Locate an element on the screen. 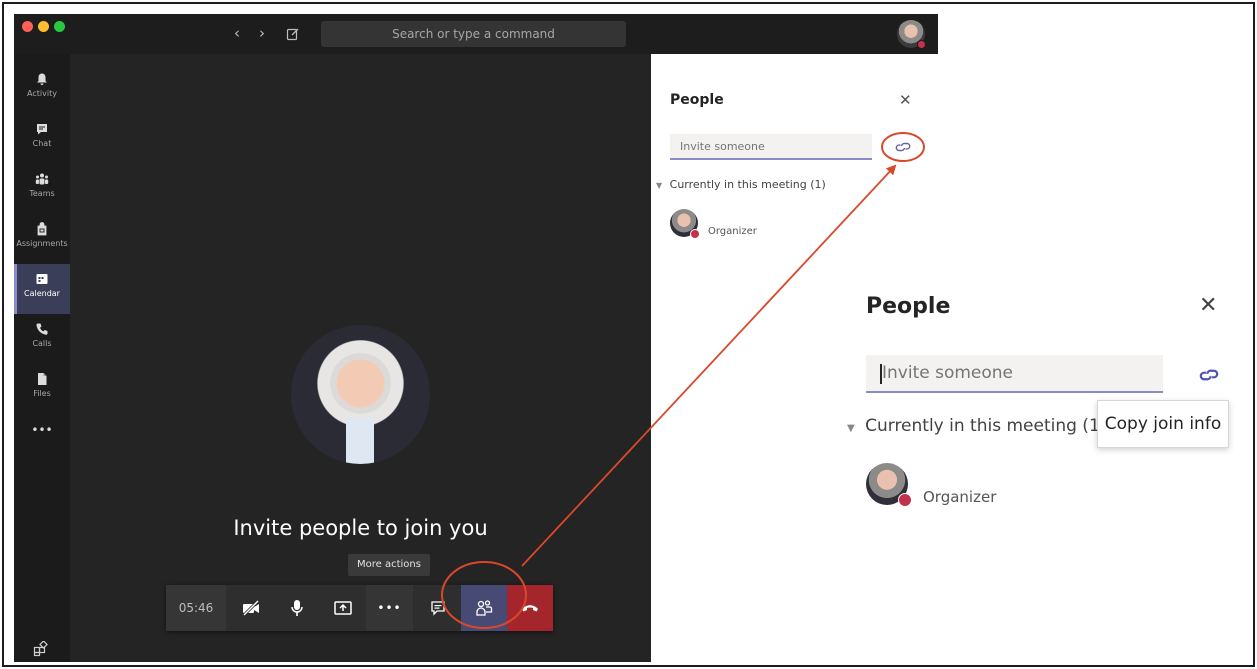 The width and height of the screenshot is (1257, 669). rail-item-files: Files is located at coordinates (42, 389).